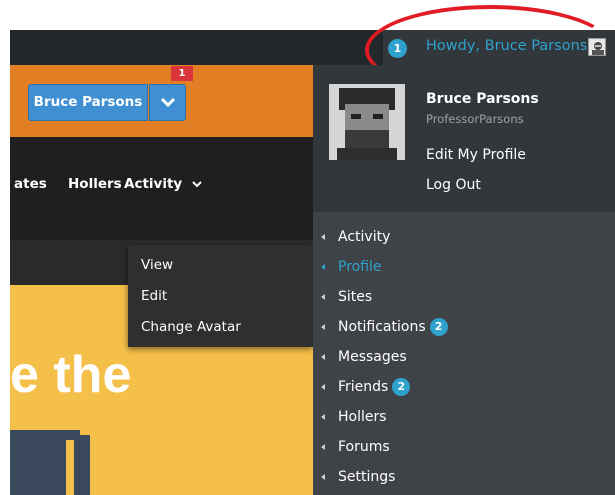 This screenshot has width=615, height=495. I want to click on menu-item-activity: Activity, so click(355, 237).